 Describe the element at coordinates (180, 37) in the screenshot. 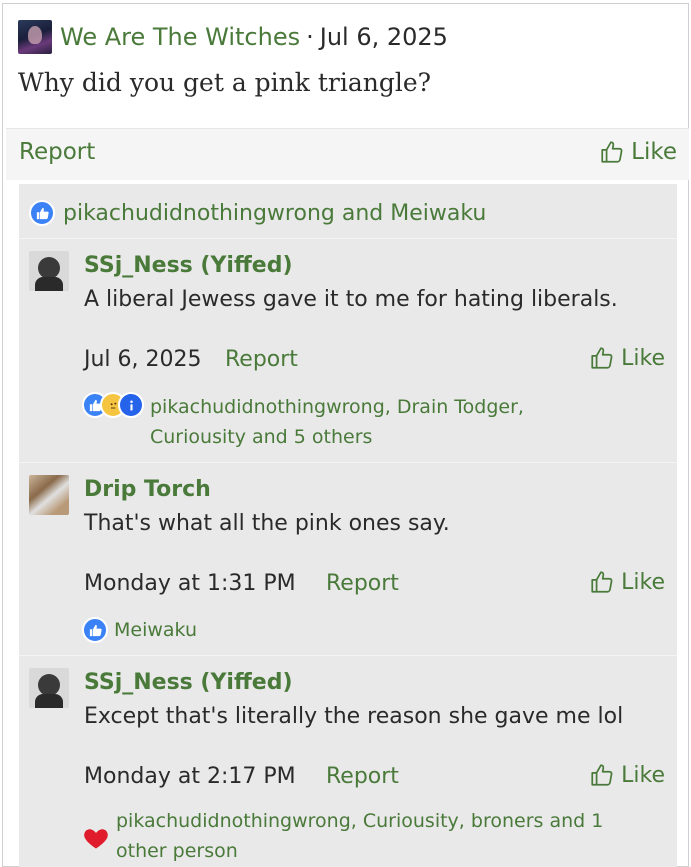

I see `post-author-link: We Are The Witches` at that location.